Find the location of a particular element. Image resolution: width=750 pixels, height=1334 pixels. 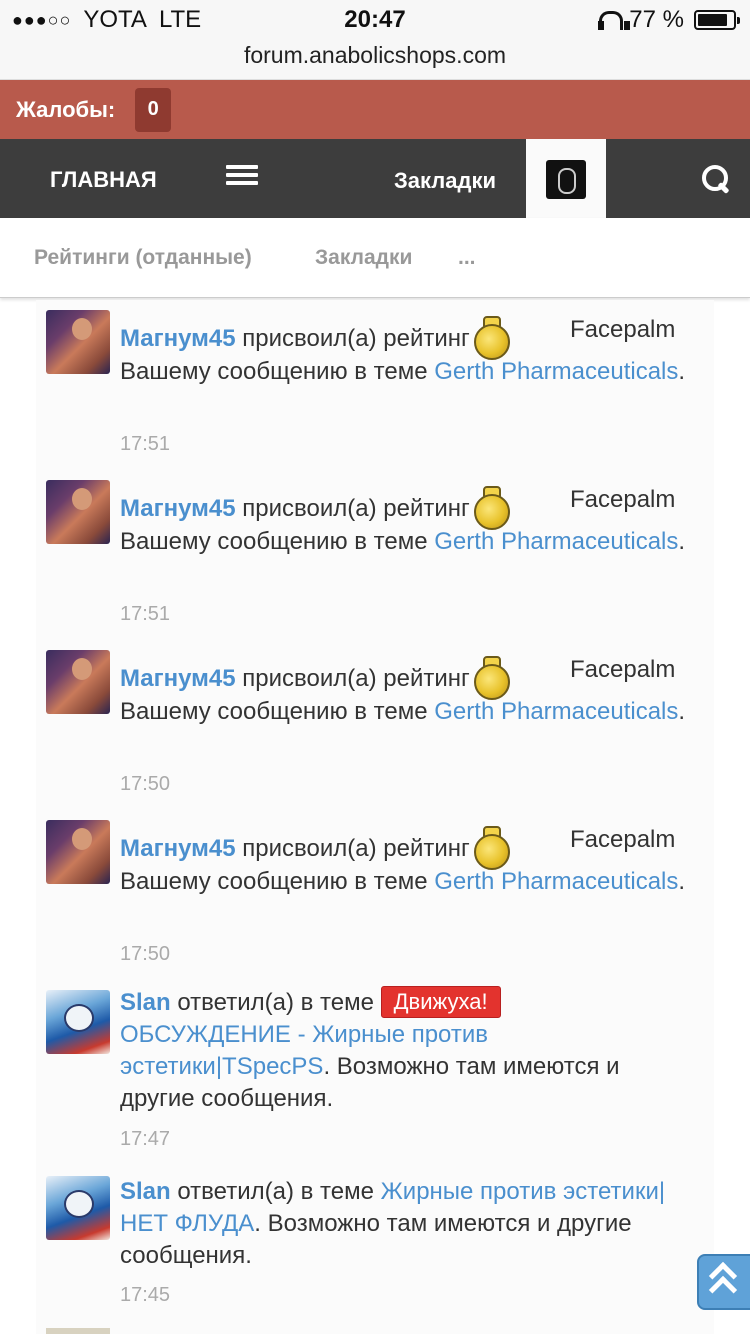

user-avatar is located at coordinates (566, 179).